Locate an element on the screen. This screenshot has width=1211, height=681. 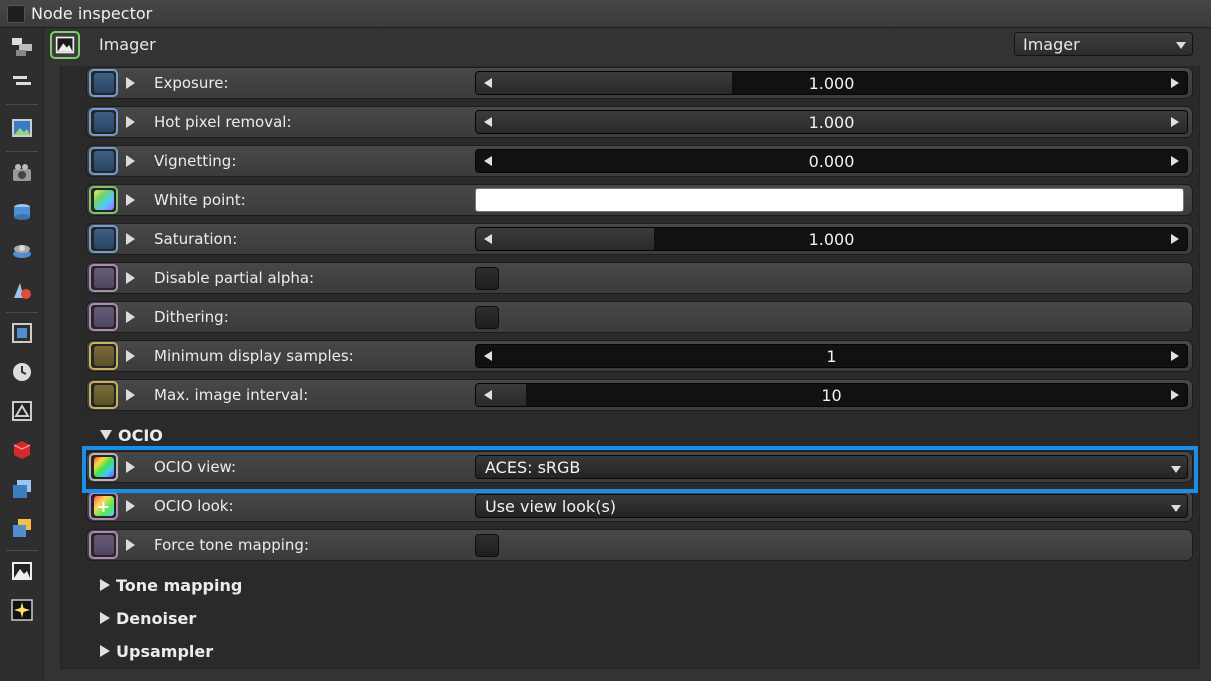
layer-stack-icon is located at coordinates (22, 528).